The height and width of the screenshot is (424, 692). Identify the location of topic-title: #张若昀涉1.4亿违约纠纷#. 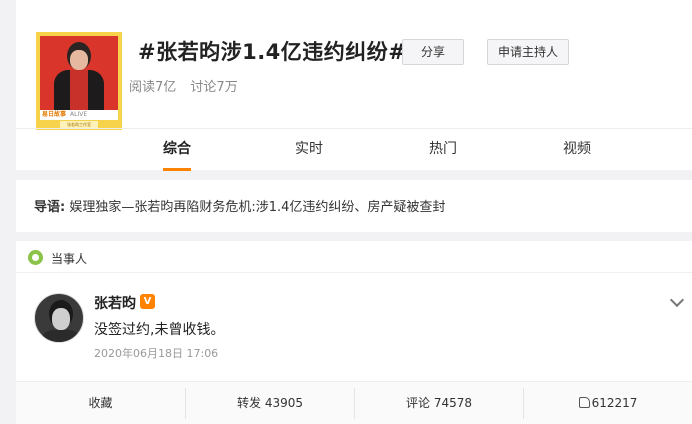
(272, 52).